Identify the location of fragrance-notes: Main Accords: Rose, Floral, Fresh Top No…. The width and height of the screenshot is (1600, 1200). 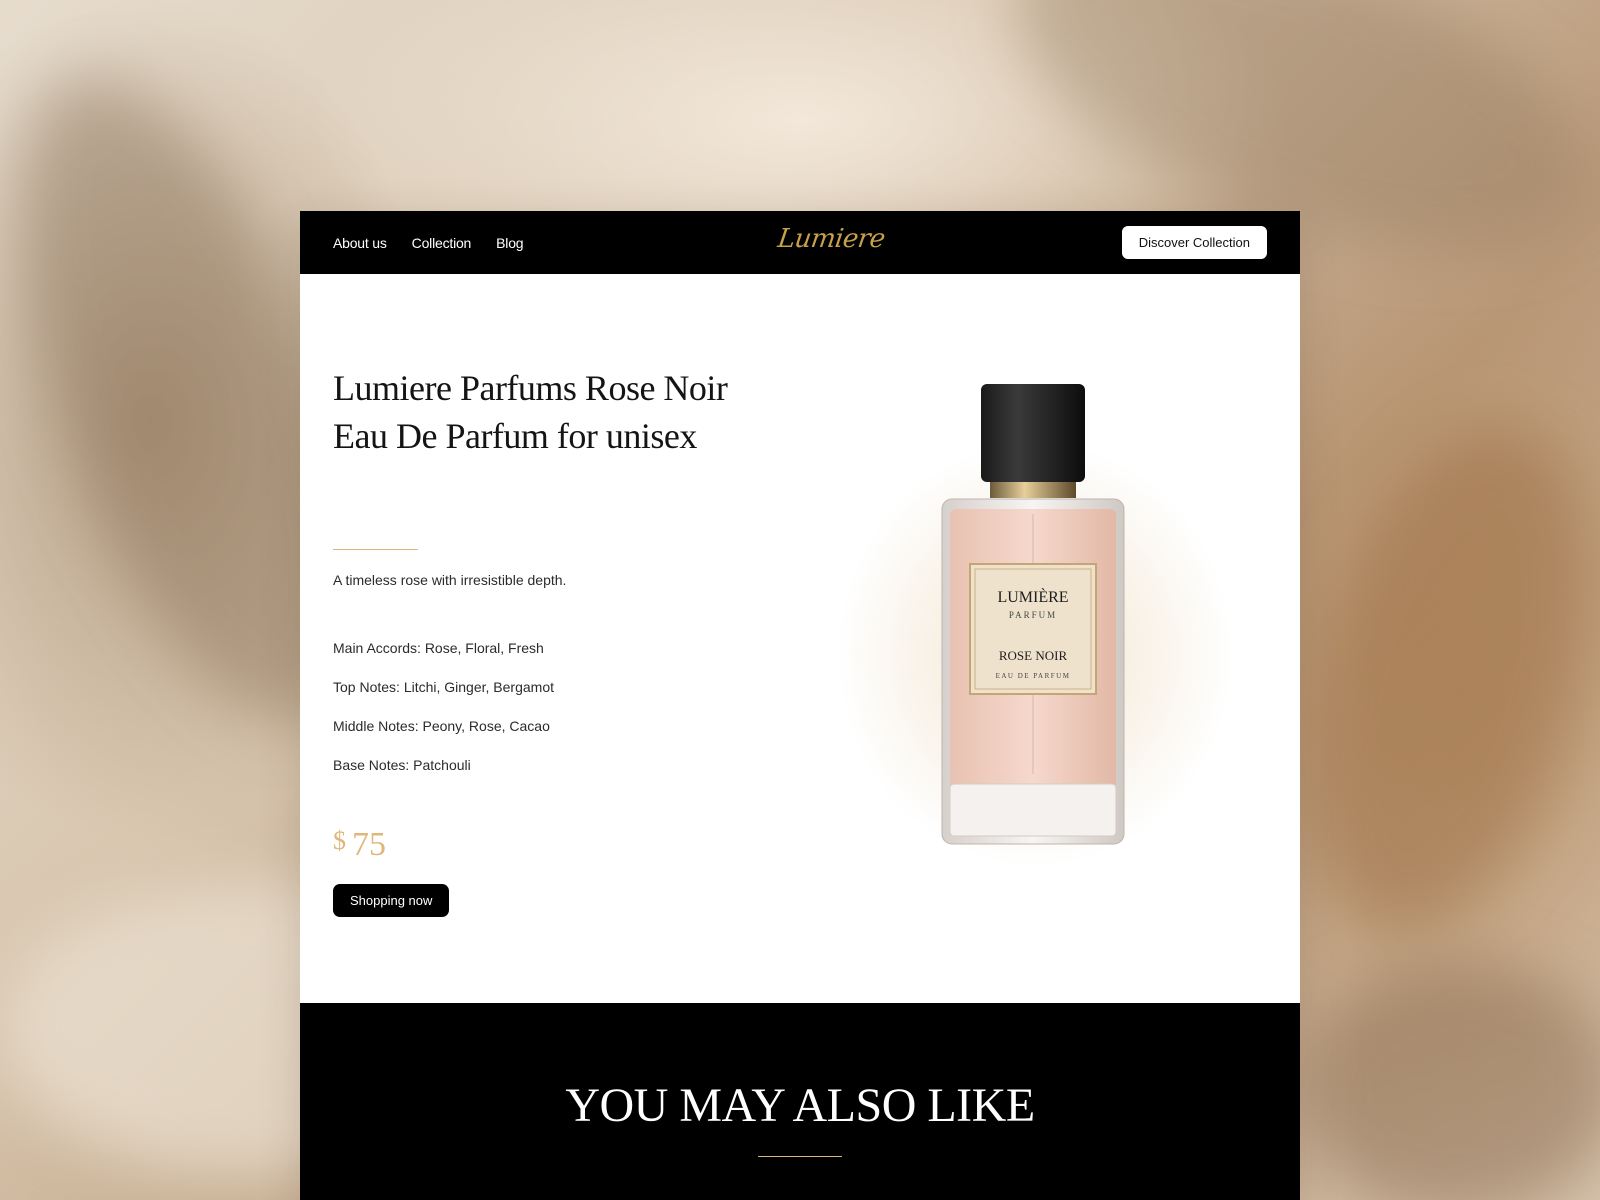
(443, 718).